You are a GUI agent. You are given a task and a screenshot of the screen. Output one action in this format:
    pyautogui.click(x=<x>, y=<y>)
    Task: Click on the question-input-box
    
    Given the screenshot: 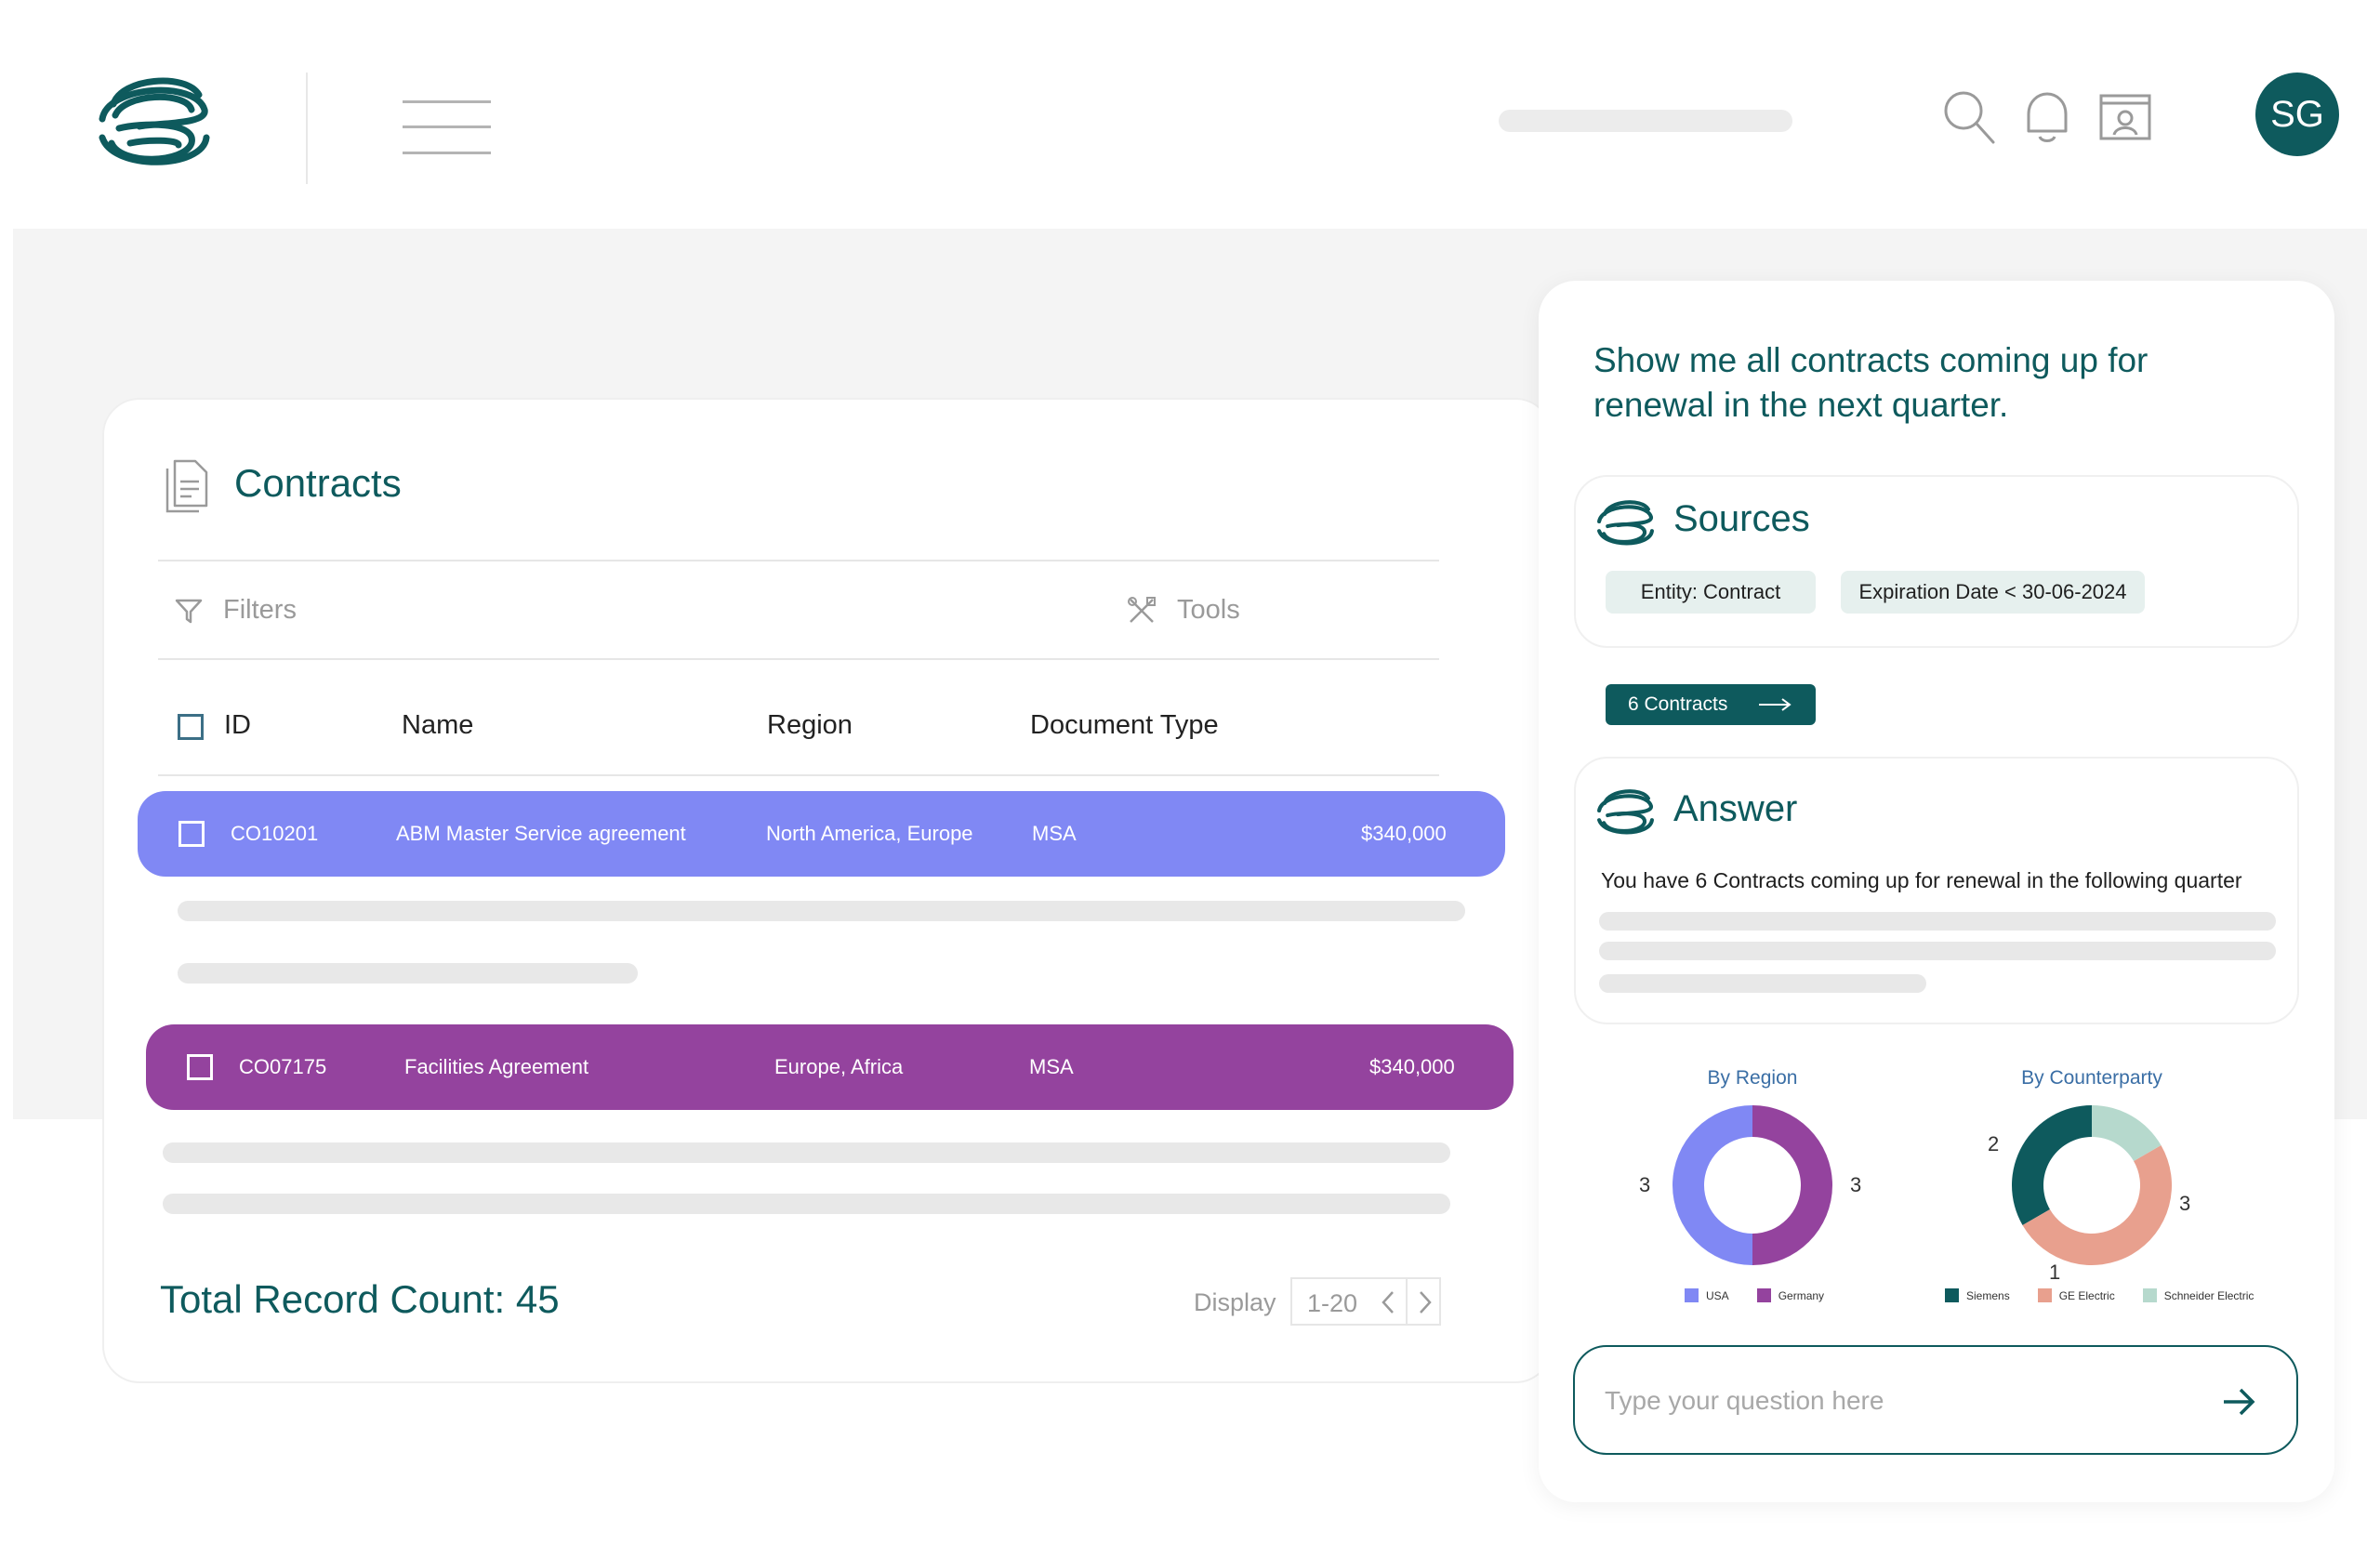 What is the action you would take?
    pyautogui.click(x=1935, y=1400)
    